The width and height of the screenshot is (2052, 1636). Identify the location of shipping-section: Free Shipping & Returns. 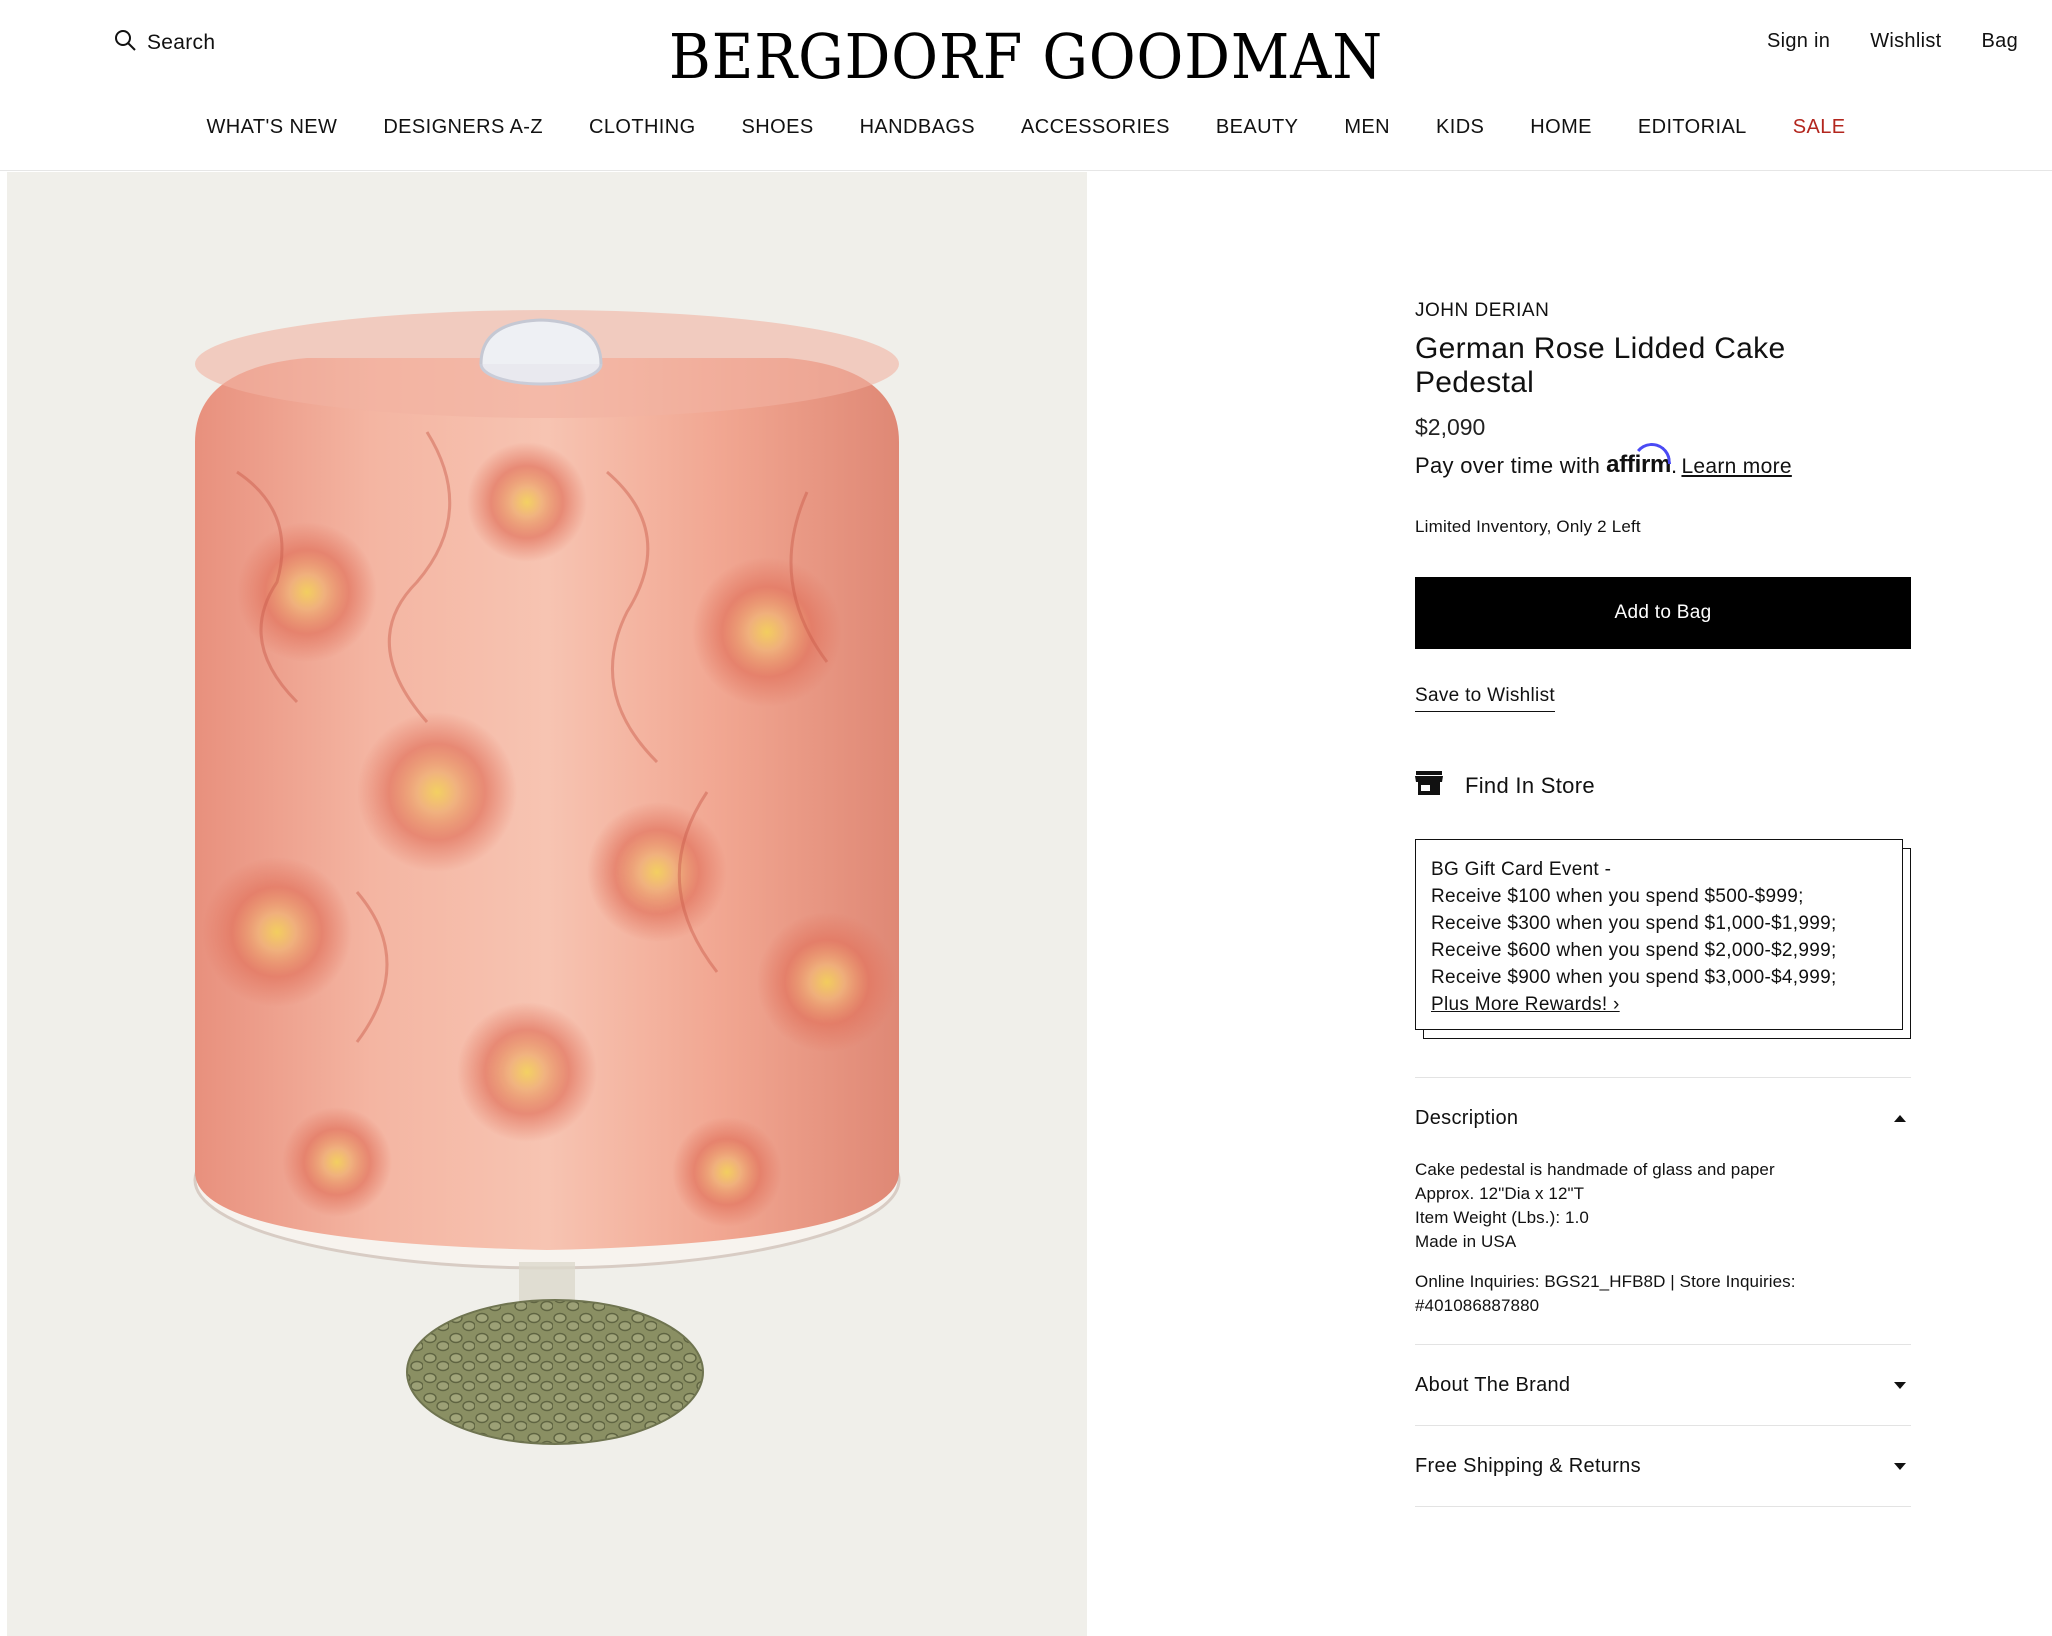
(1663, 1466).